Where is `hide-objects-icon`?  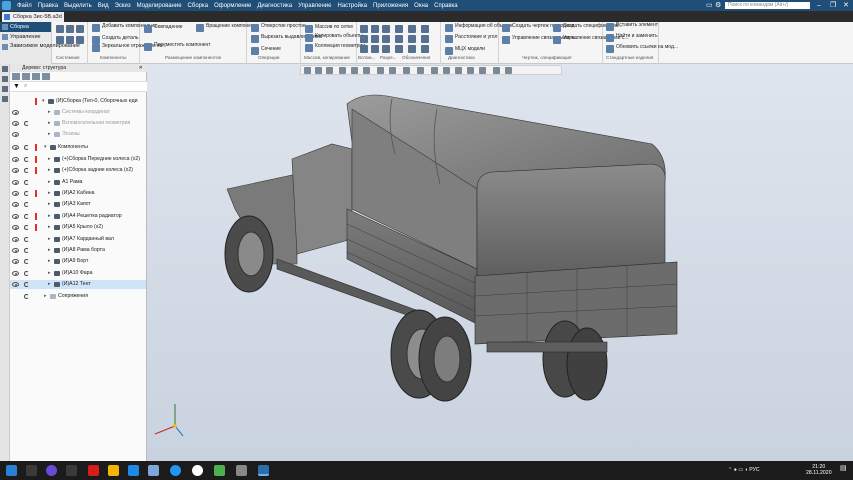
hide-objects-icon is located at coordinates (420, 70).